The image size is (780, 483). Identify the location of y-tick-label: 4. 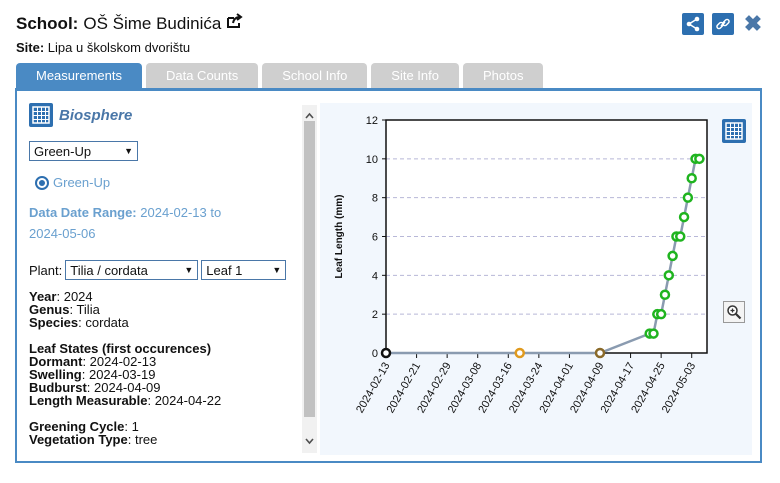
(375, 276).